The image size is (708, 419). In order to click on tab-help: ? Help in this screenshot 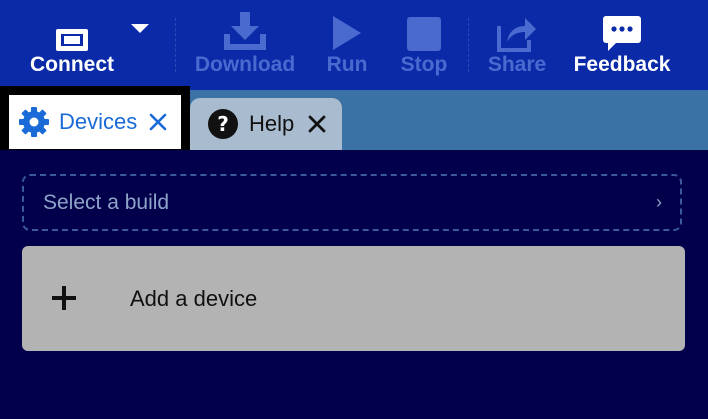, I will do `click(266, 124)`.